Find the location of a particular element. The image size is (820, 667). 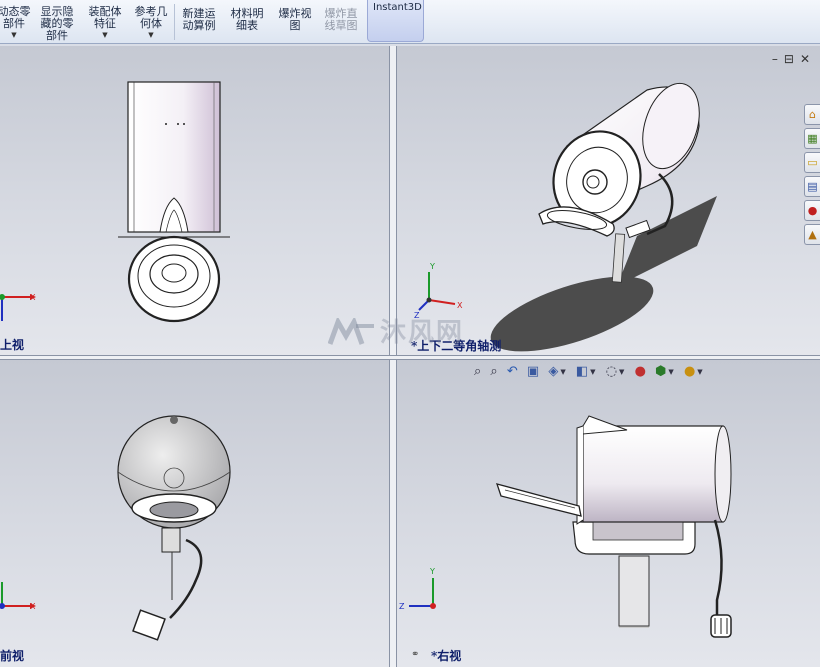

ribbon-button-show-hidden-components: 显示隐 藏的零 部件 is located at coordinates (57, 21).